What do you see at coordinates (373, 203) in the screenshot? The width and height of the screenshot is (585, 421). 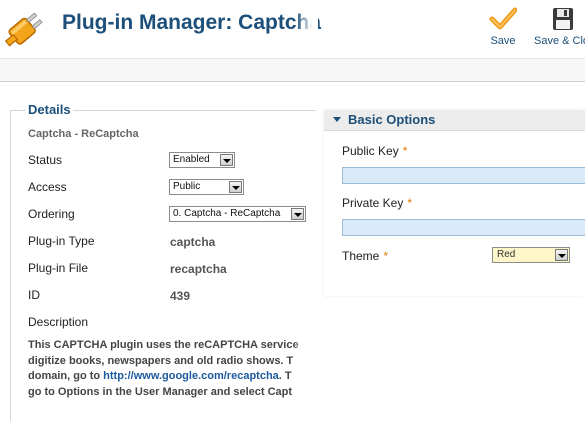 I see `private-key-label-text: Private Key` at bounding box center [373, 203].